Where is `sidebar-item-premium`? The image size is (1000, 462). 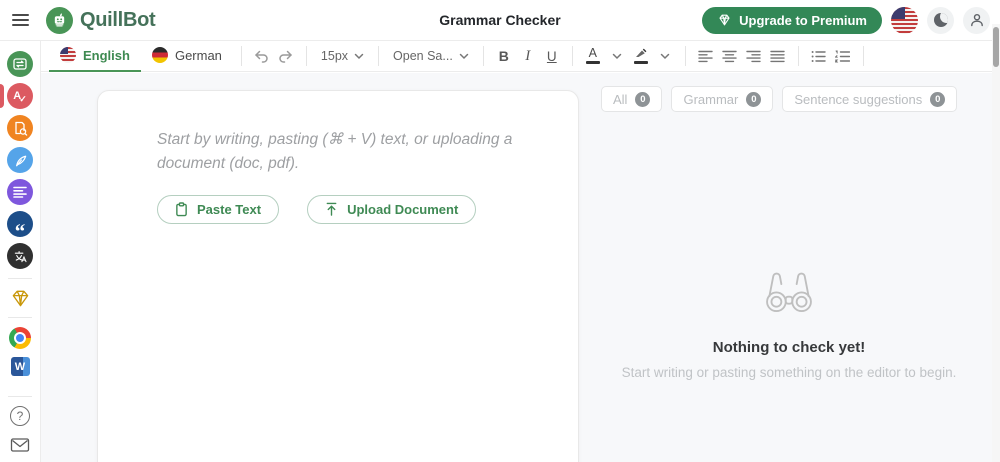 sidebar-item-premium is located at coordinates (20, 298).